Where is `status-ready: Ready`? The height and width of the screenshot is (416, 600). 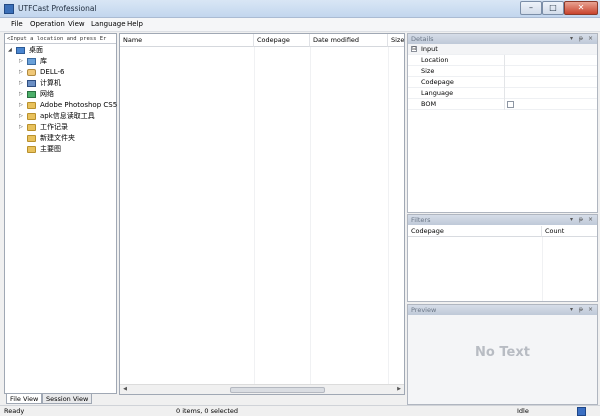
status-ready: Ready is located at coordinates (14, 411).